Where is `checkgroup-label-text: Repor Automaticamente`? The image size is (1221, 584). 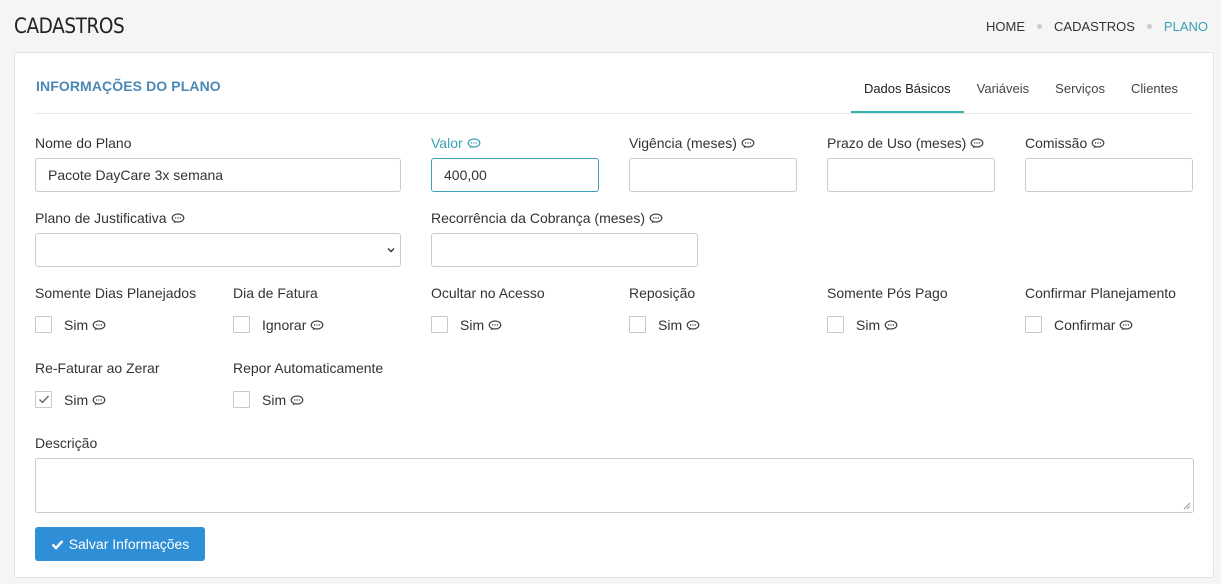
checkgroup-label-text: Repor Automaticamente is located at coordinates (308, 368).